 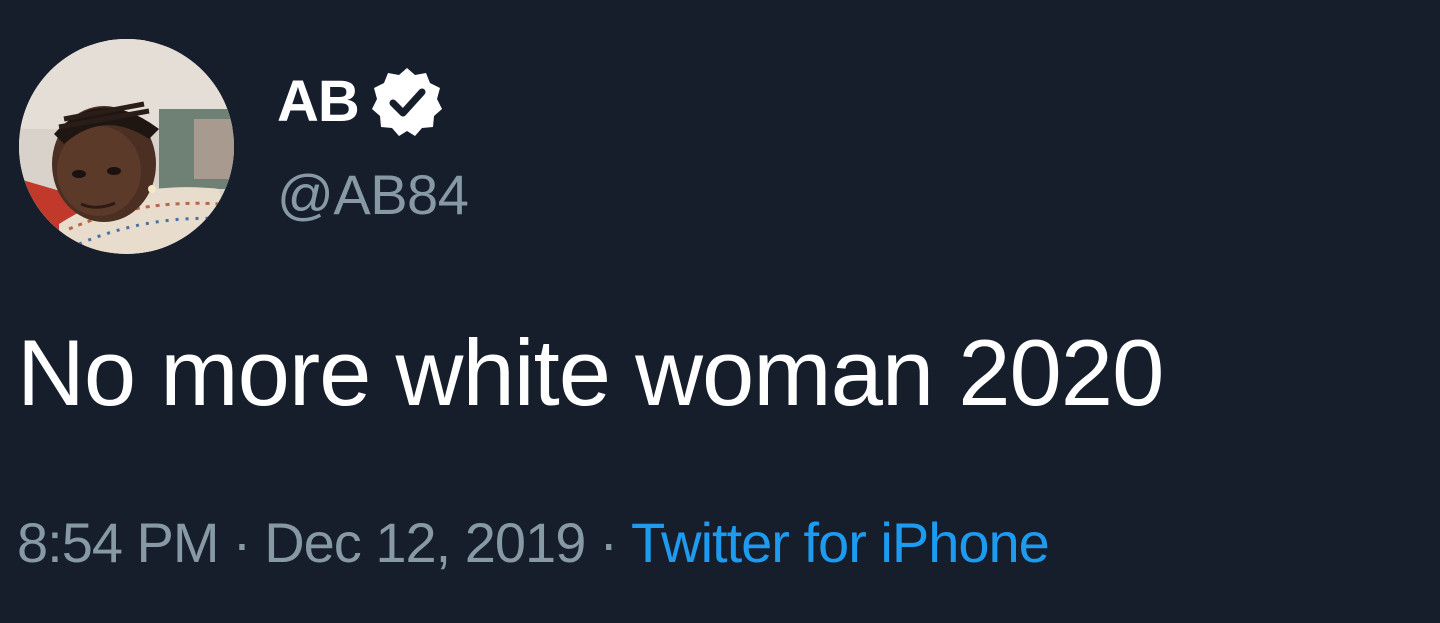 I want to click on user-name-row: AB, so click(x=360, y=102).